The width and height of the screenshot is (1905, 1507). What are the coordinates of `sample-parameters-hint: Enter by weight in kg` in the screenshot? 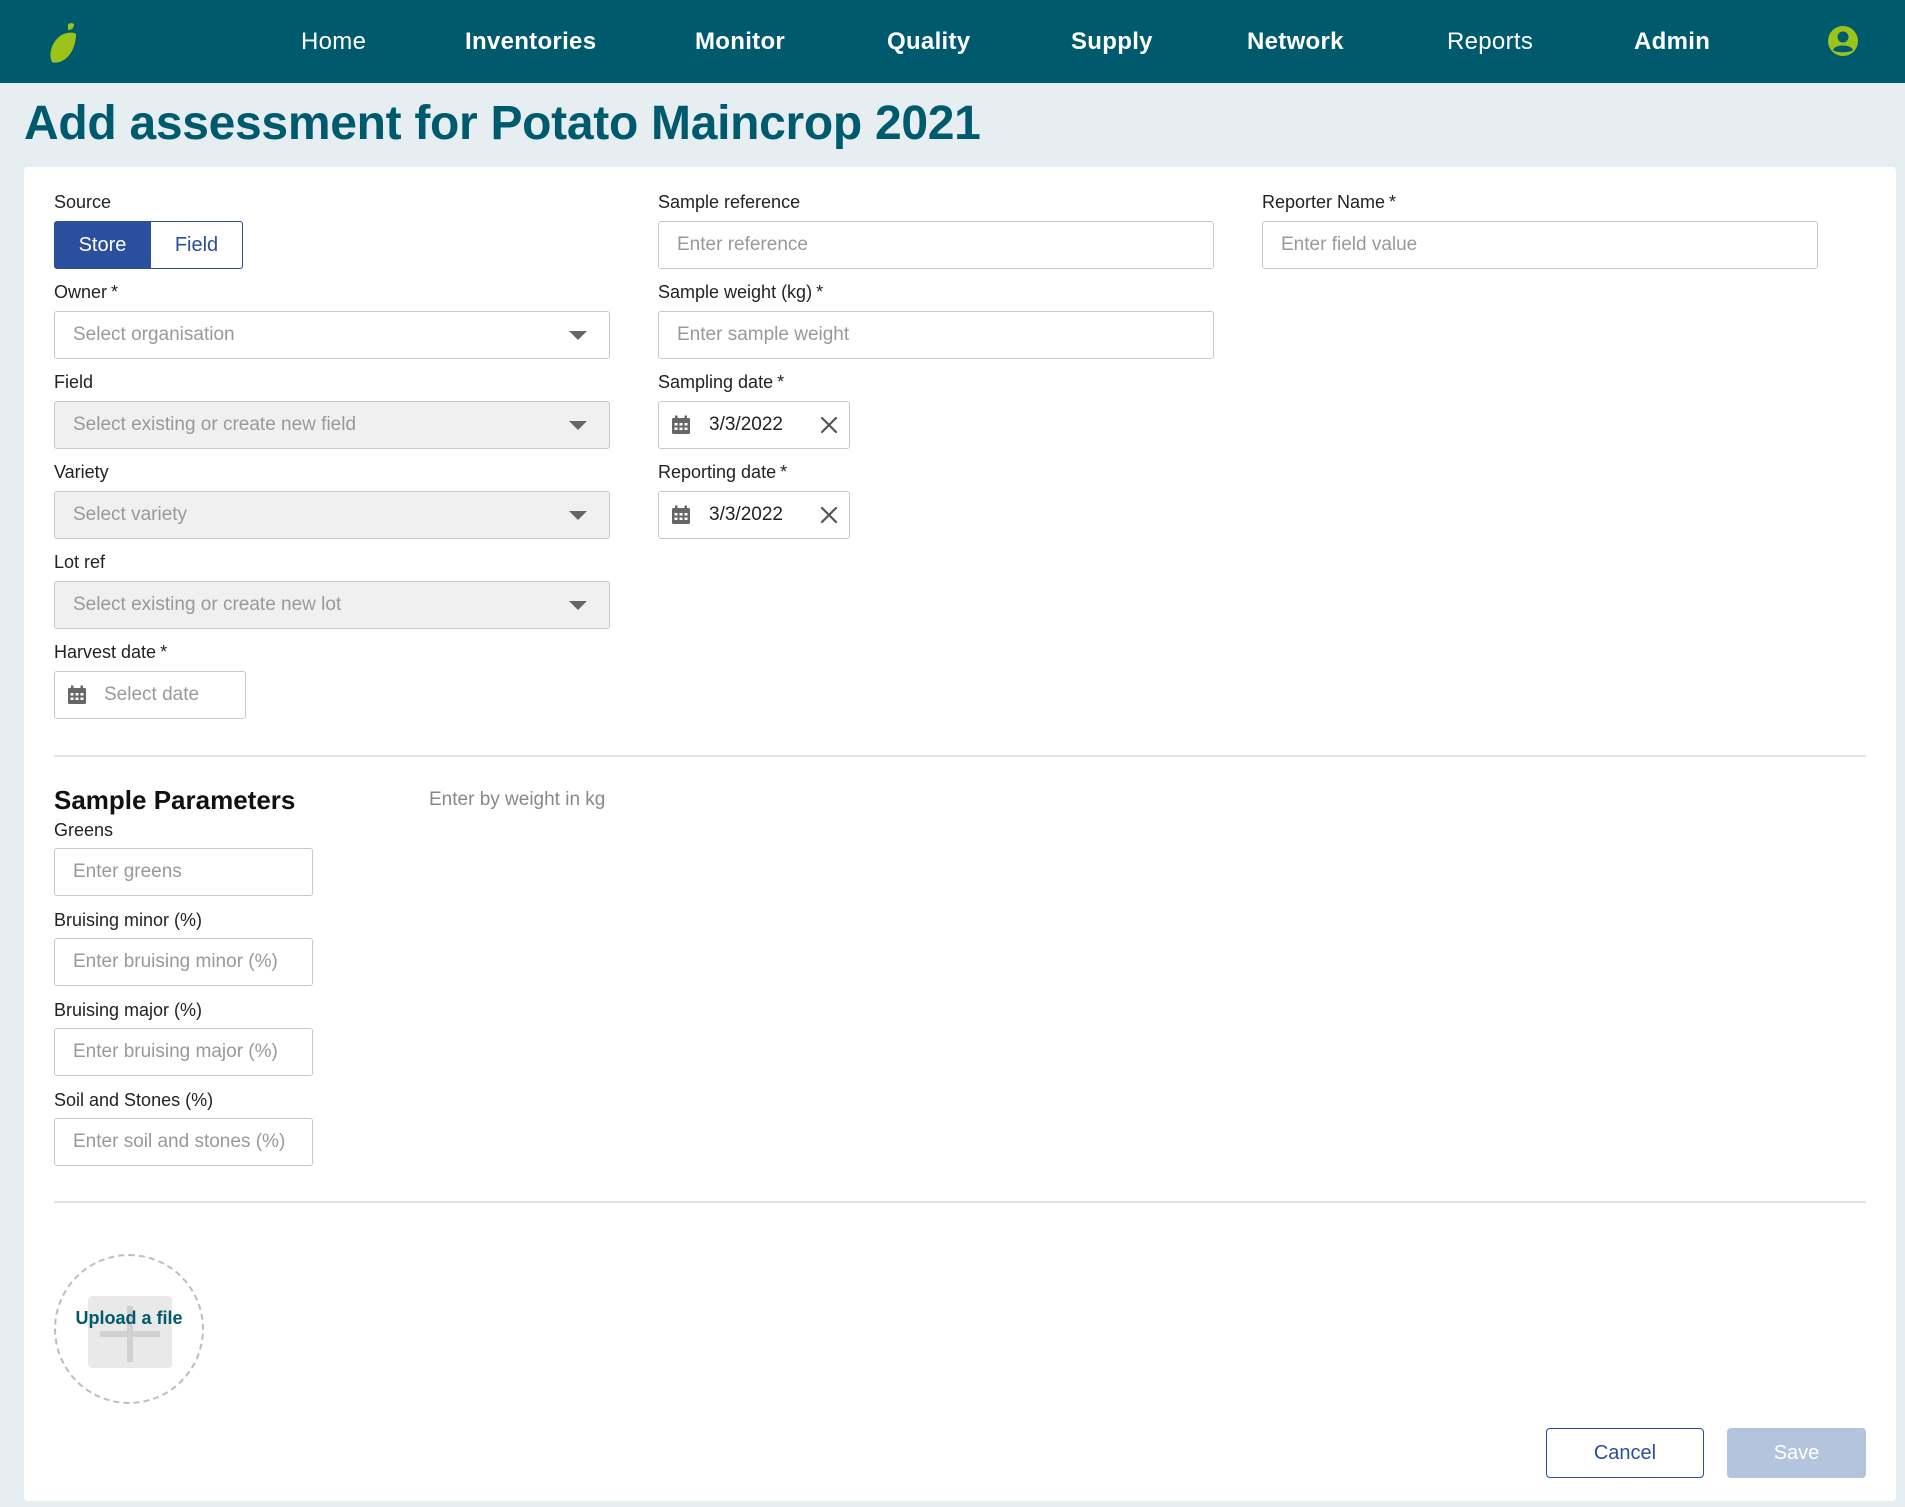 It's located at (517, 799).